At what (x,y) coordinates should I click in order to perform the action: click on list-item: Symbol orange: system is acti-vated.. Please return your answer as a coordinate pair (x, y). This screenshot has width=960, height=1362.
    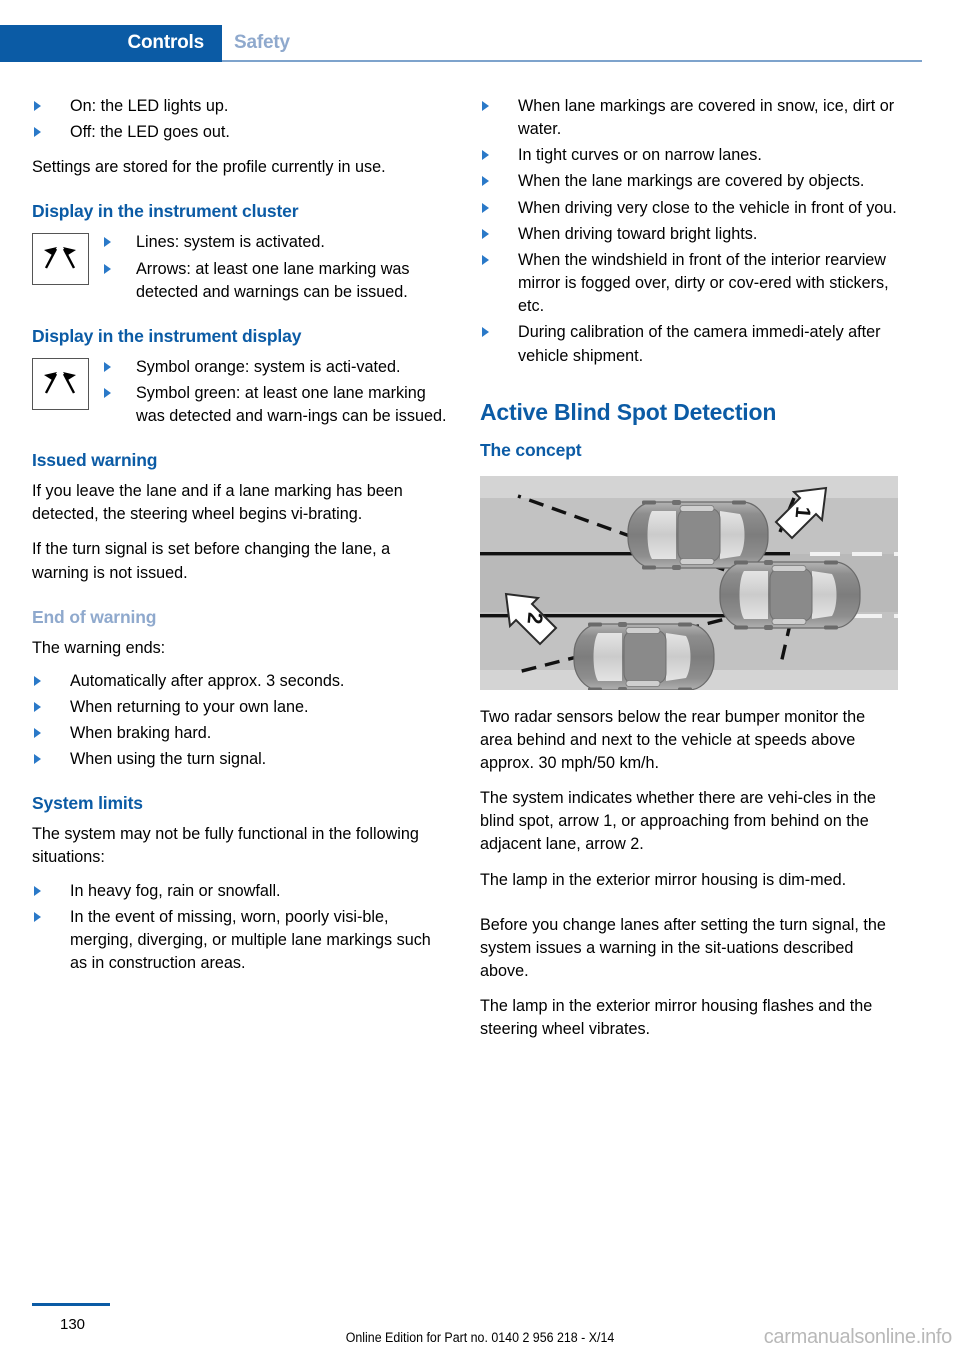
    Looking at the image, I should click on (277, 367).